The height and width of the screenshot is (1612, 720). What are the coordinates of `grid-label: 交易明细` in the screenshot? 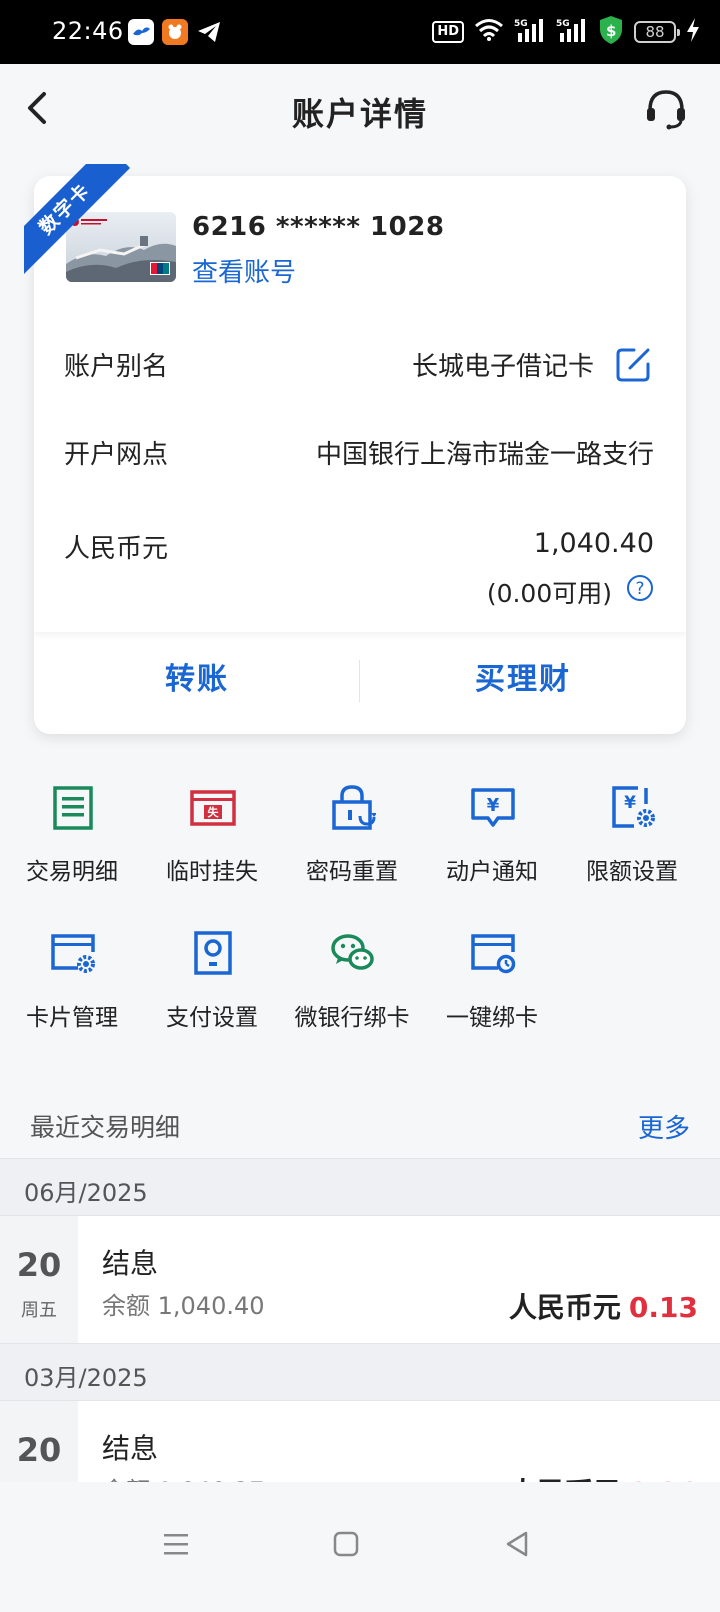 It's located at (72, 872).